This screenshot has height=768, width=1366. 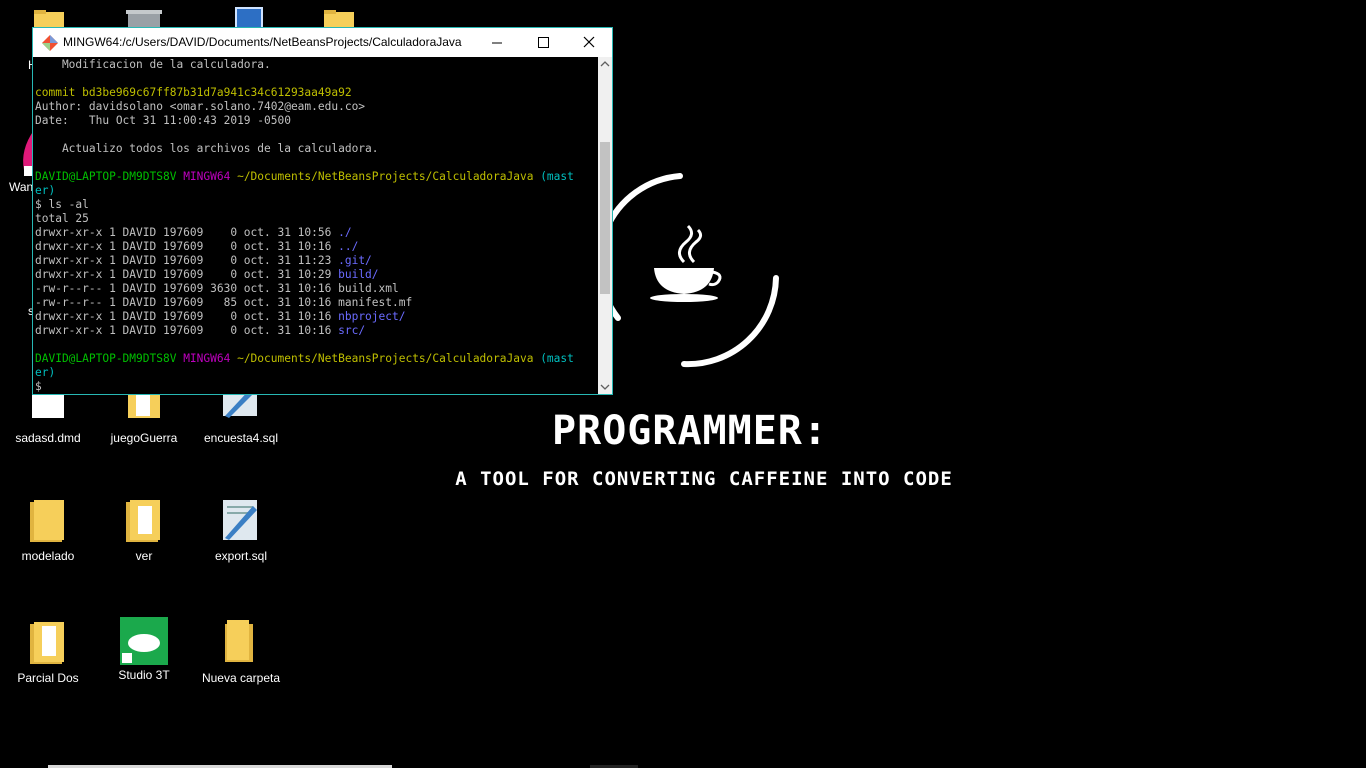 I want to click on minimize-button, so click(x=497, y=42).